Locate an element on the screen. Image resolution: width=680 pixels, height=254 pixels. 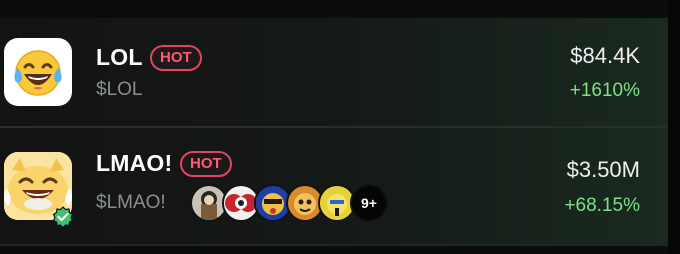
list-top-edge is located at coordinates (334, 9).